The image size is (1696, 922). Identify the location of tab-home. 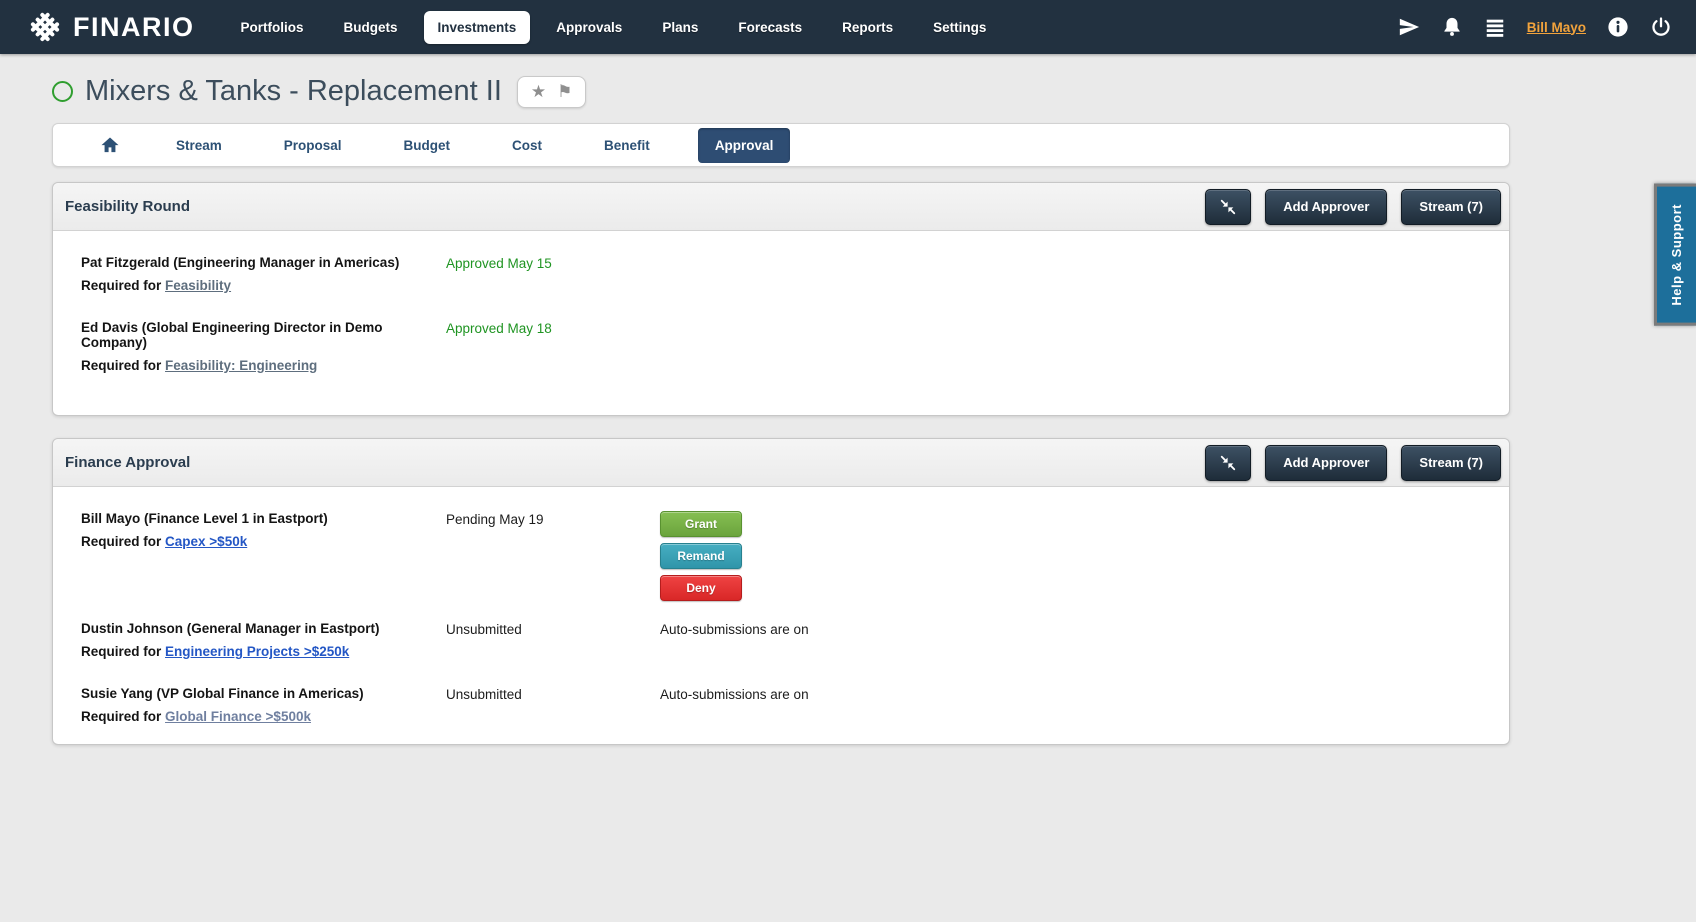
(110, 145).